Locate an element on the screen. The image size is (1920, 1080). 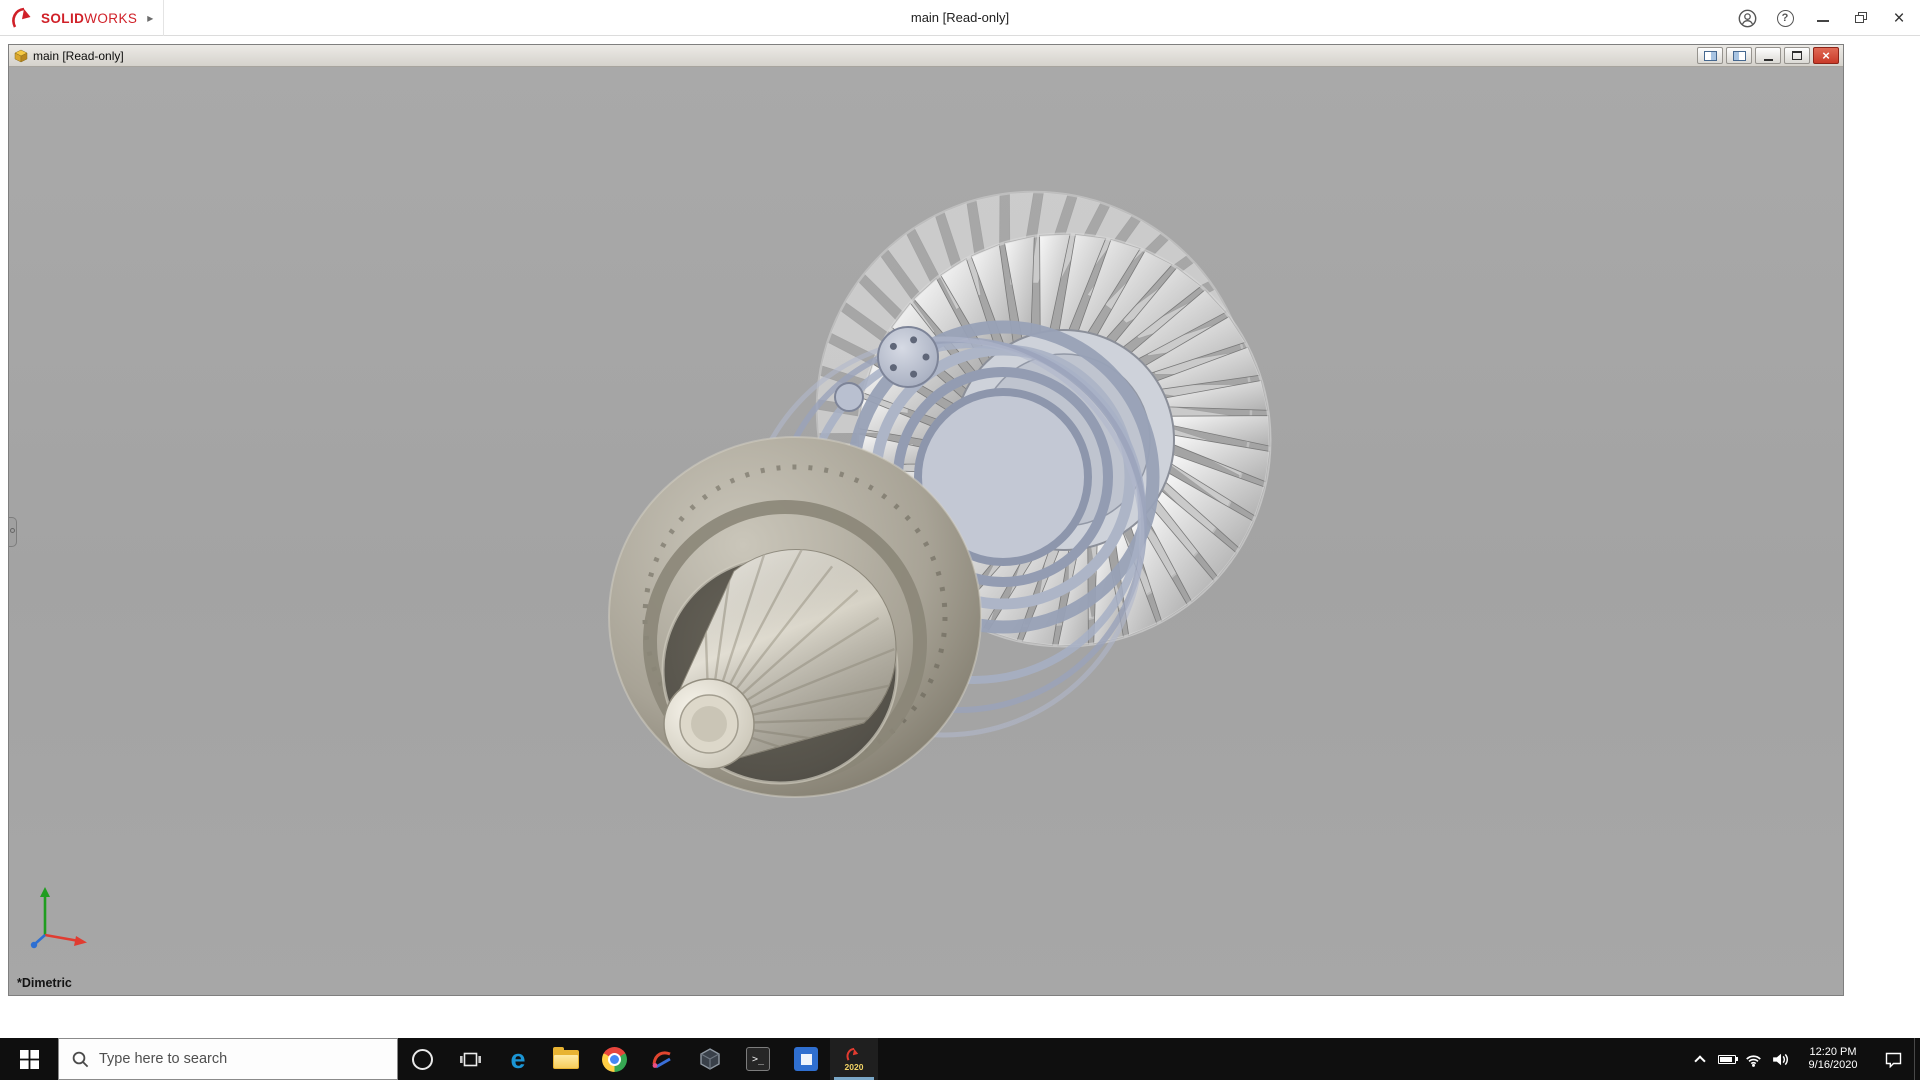
x-axis-arrow is located at coordinates (80, 941).